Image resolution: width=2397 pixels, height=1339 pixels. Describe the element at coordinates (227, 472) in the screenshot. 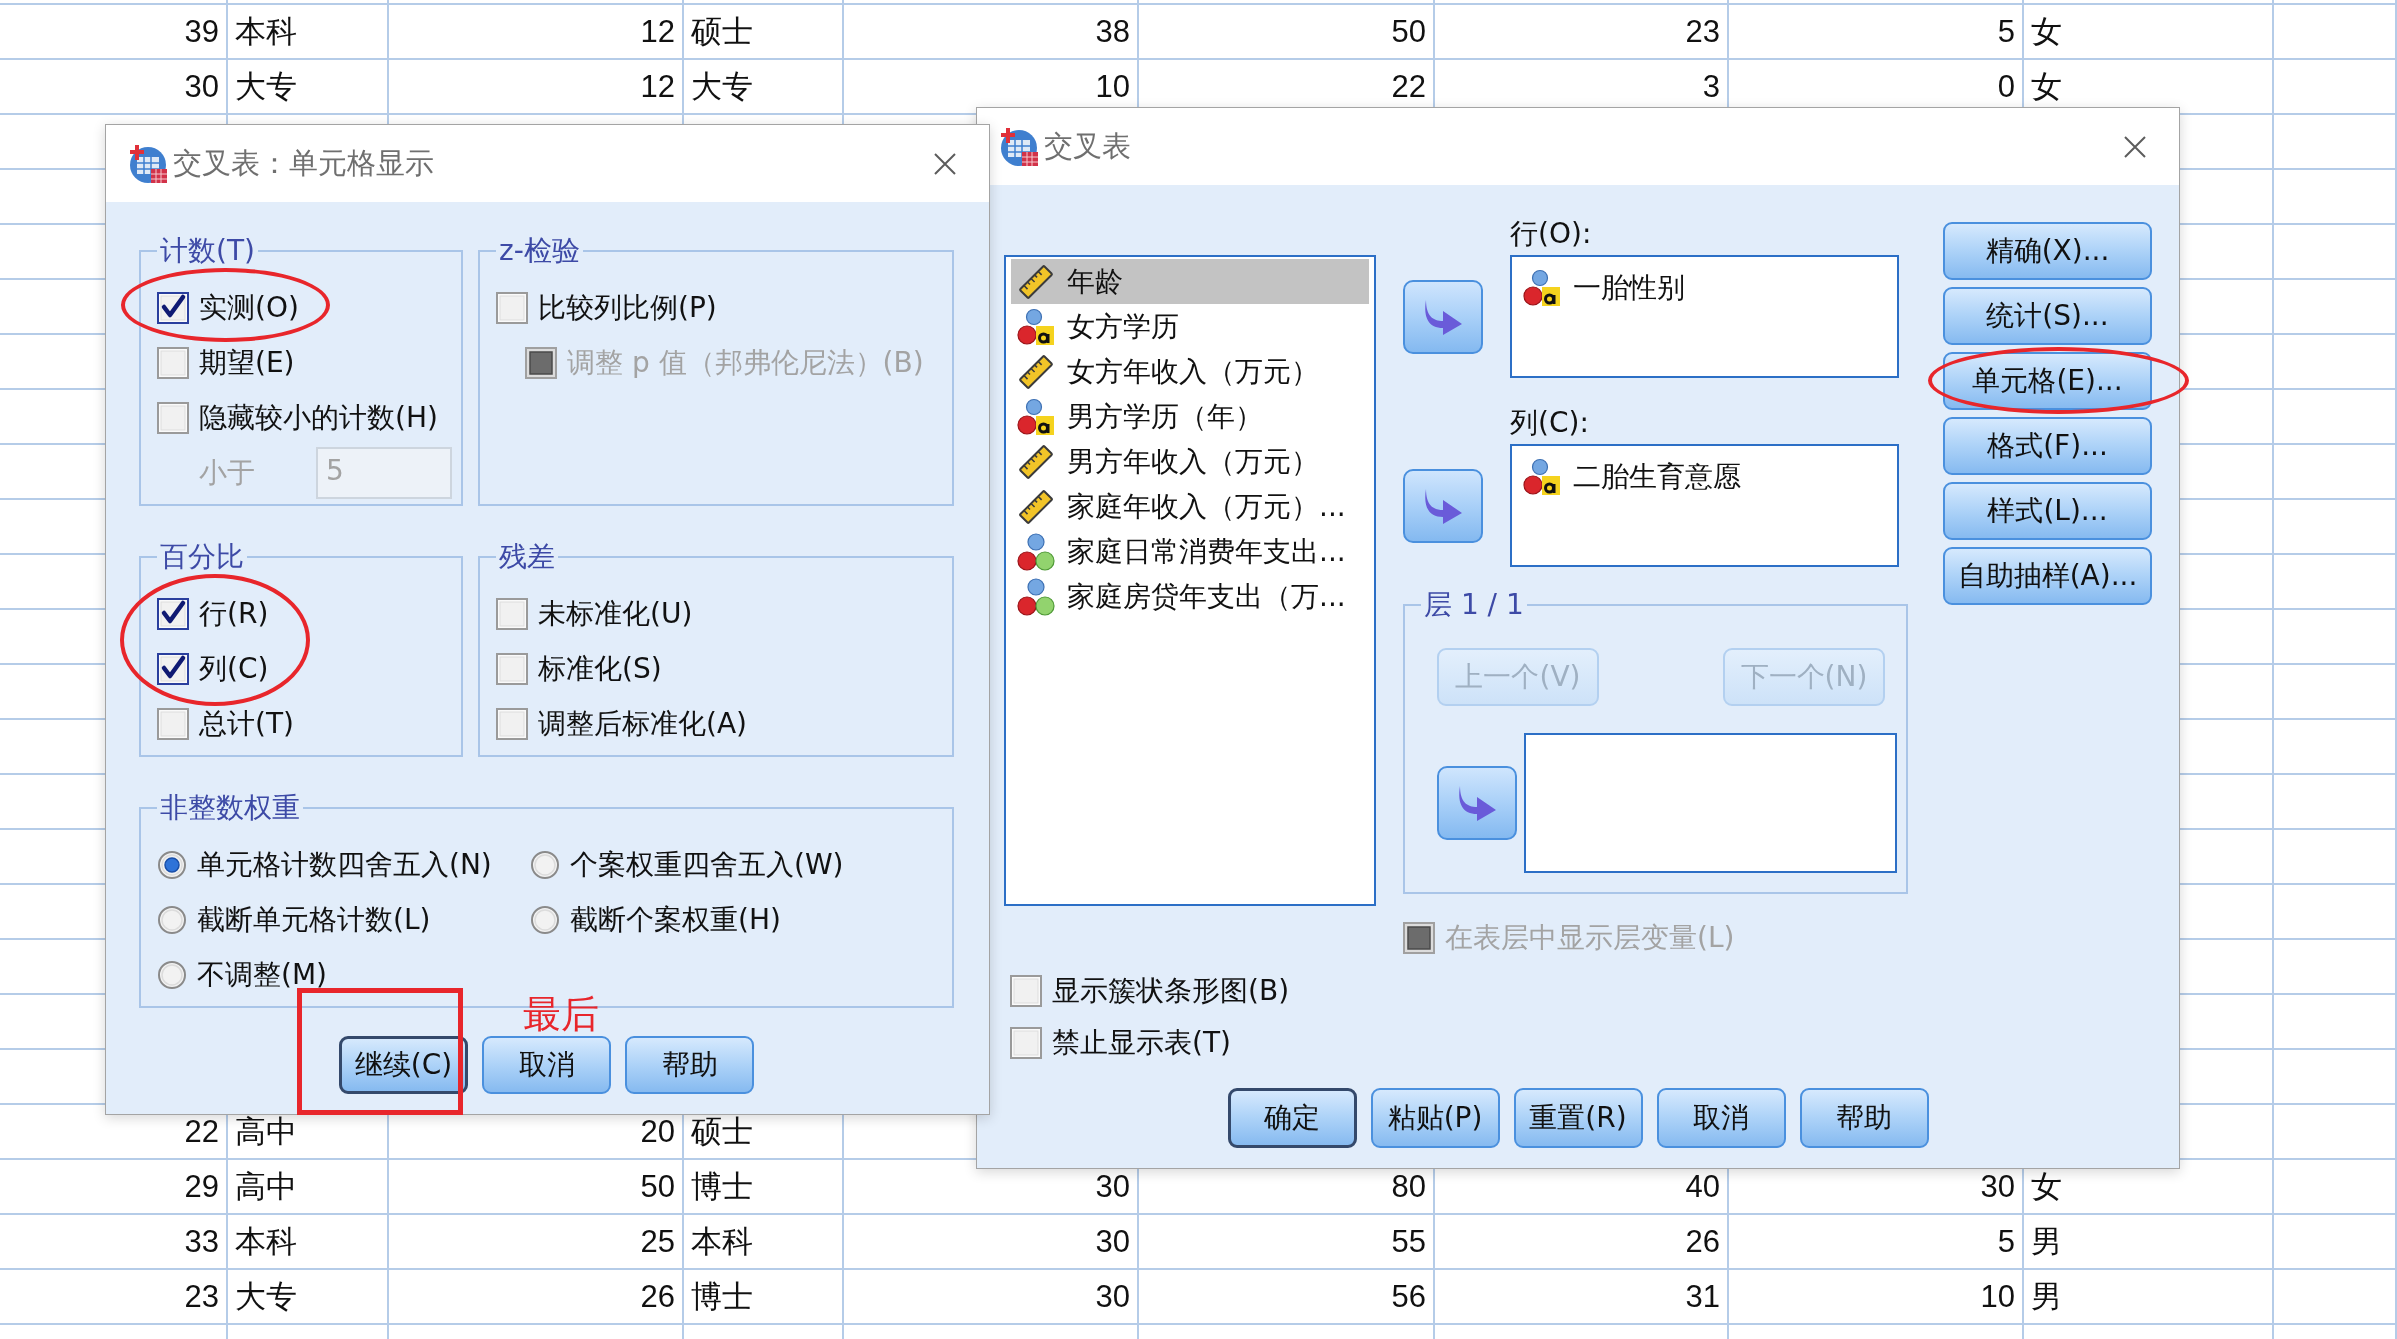

I see `field-label: 小于` at that location.